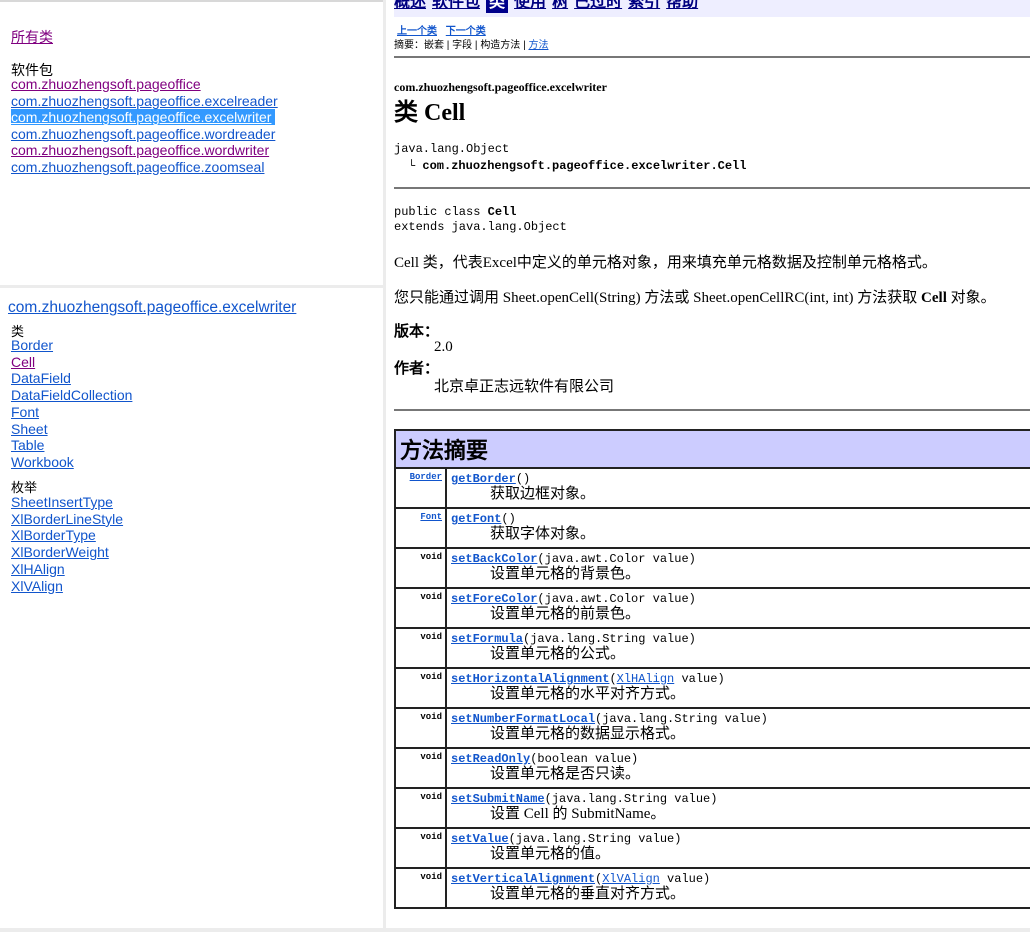 The image size is (1030, 932). I want to click on class-link: DataField, so click(41, 378).